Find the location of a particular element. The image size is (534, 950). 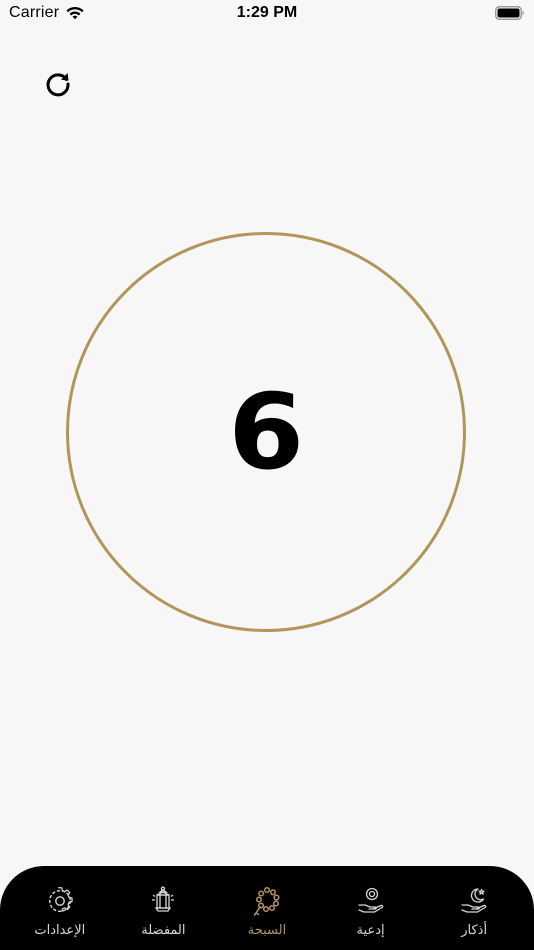

counter-value: 6 is located at coordinates (266, 432).